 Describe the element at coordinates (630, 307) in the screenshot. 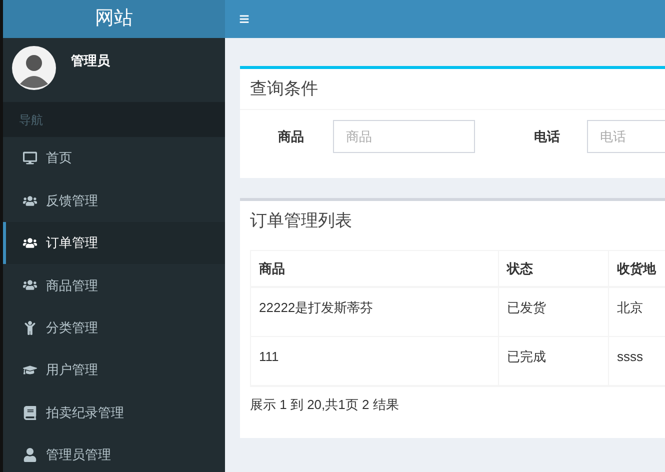

I see `table-cell: 北京` at that location.